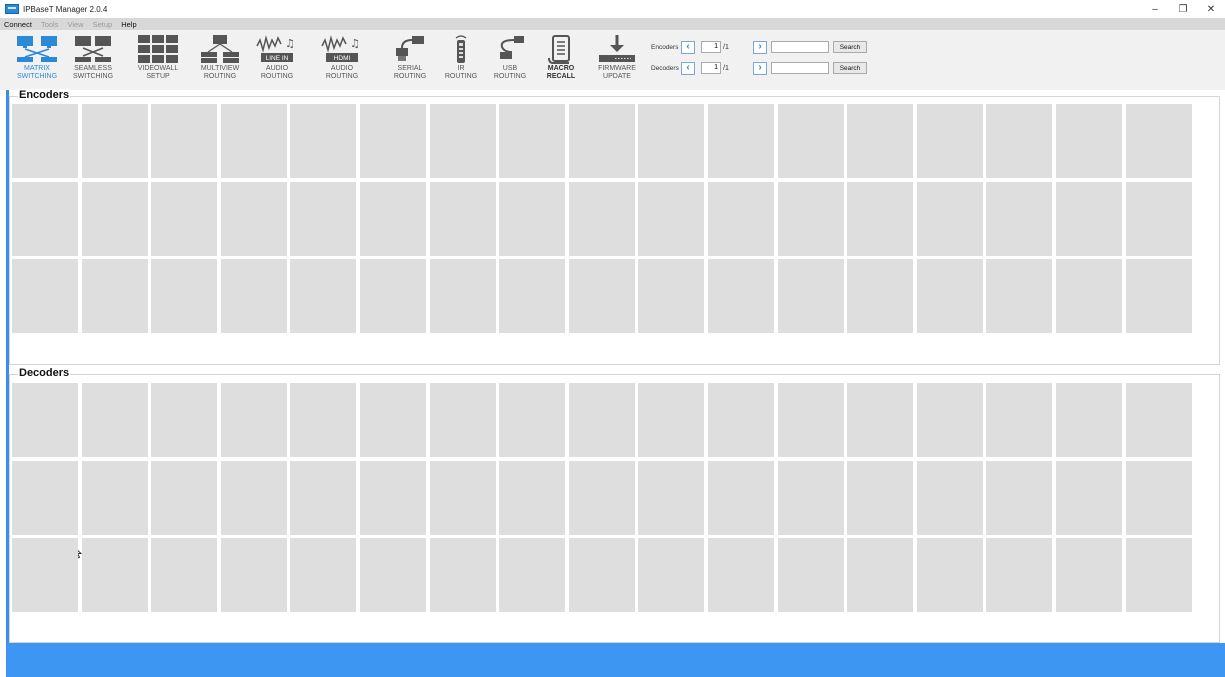  I want to click on encoders-next-button: ›, so click(760, 47).